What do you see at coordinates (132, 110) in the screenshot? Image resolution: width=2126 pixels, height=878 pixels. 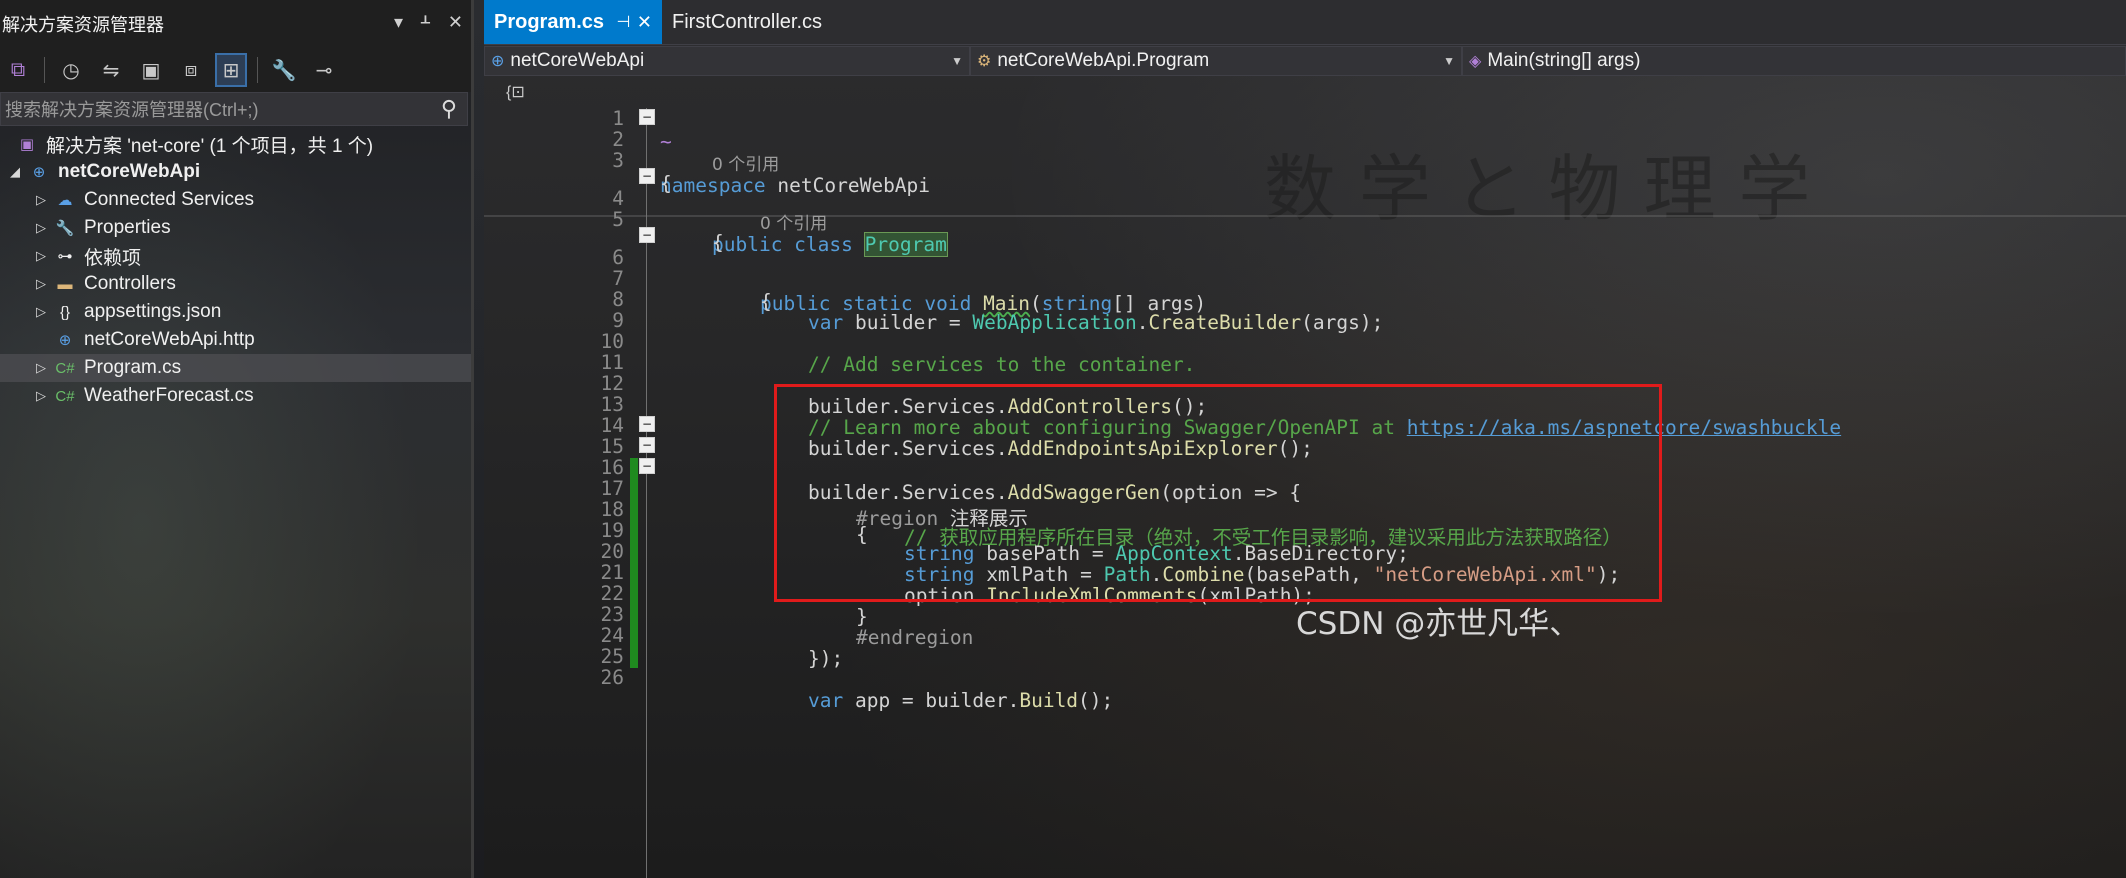 I see `search-placeholder: 搜索解决方案资源管理器(Ctrl+;)` at bounding box center [132, 110].